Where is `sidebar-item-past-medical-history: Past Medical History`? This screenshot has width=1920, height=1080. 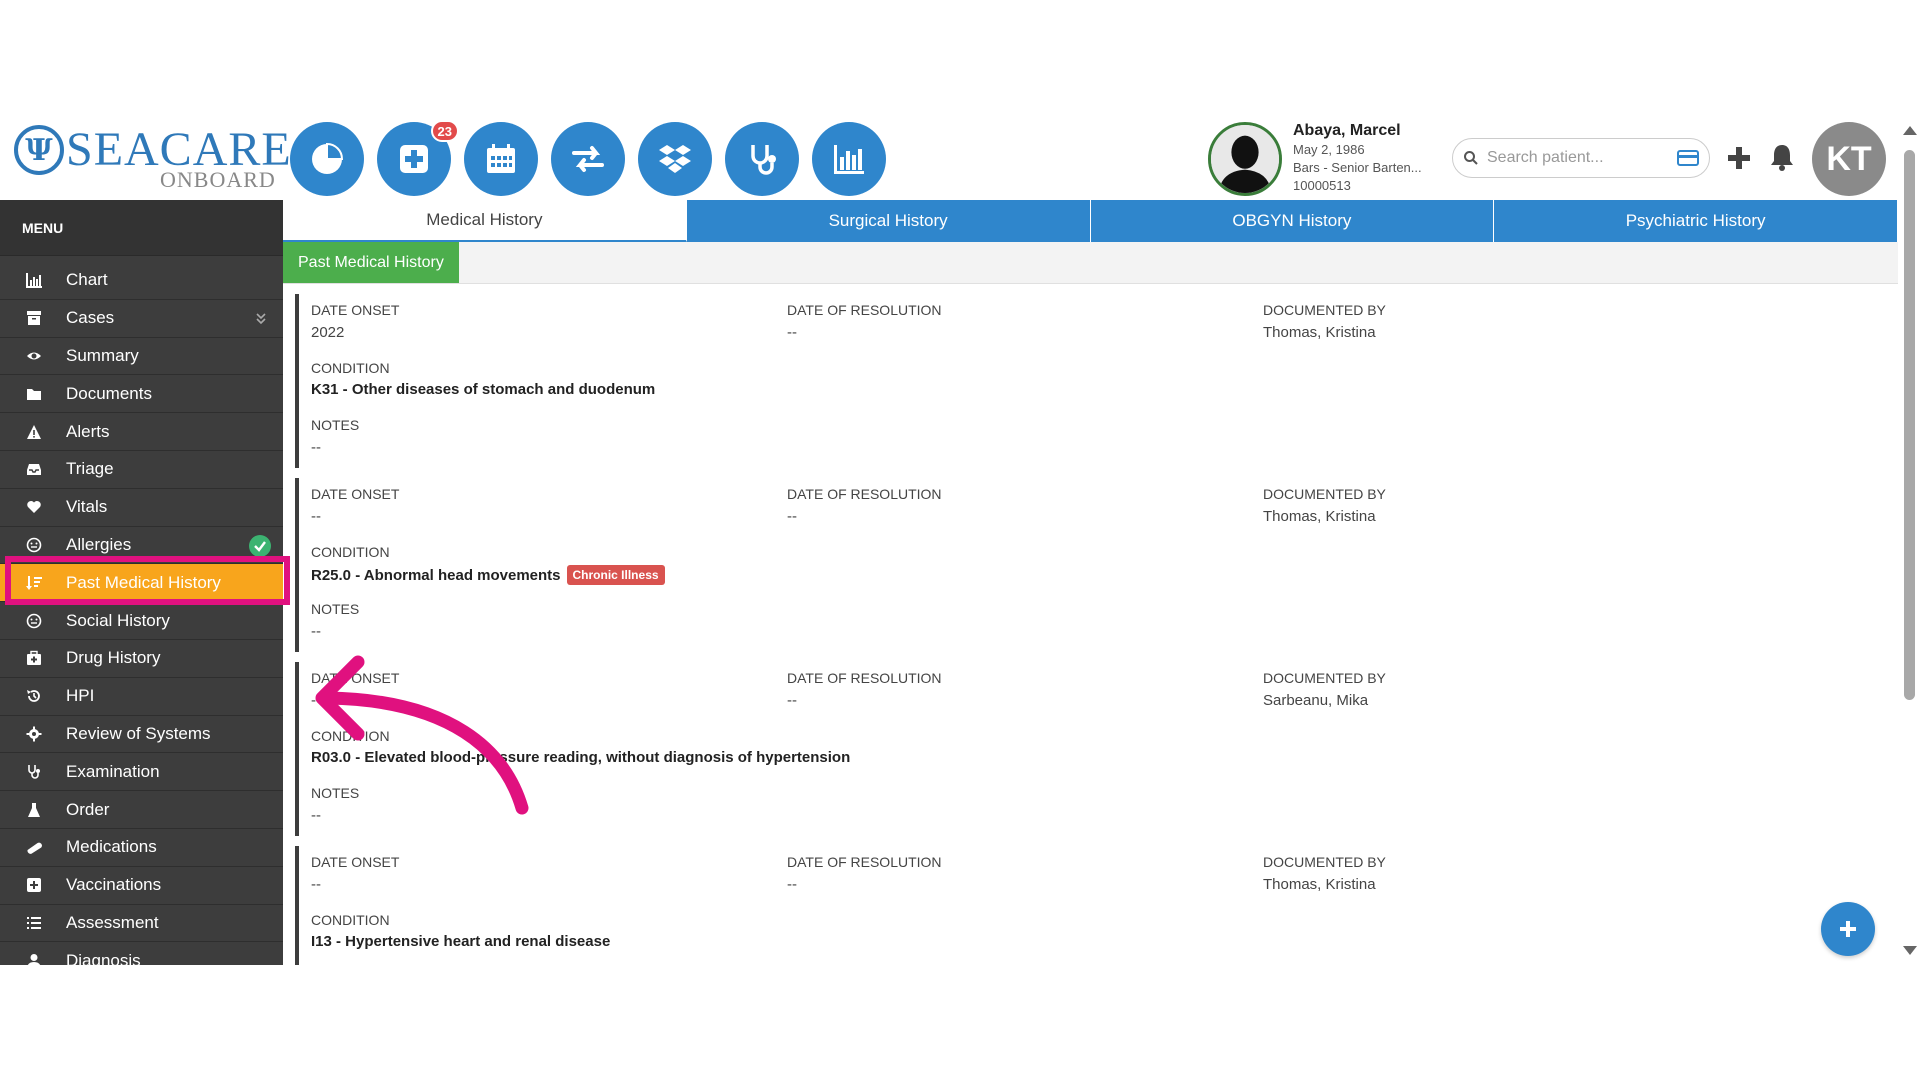 sidebar-item-past-medical-history: Past Medical History is located at coordinates (141, 583).